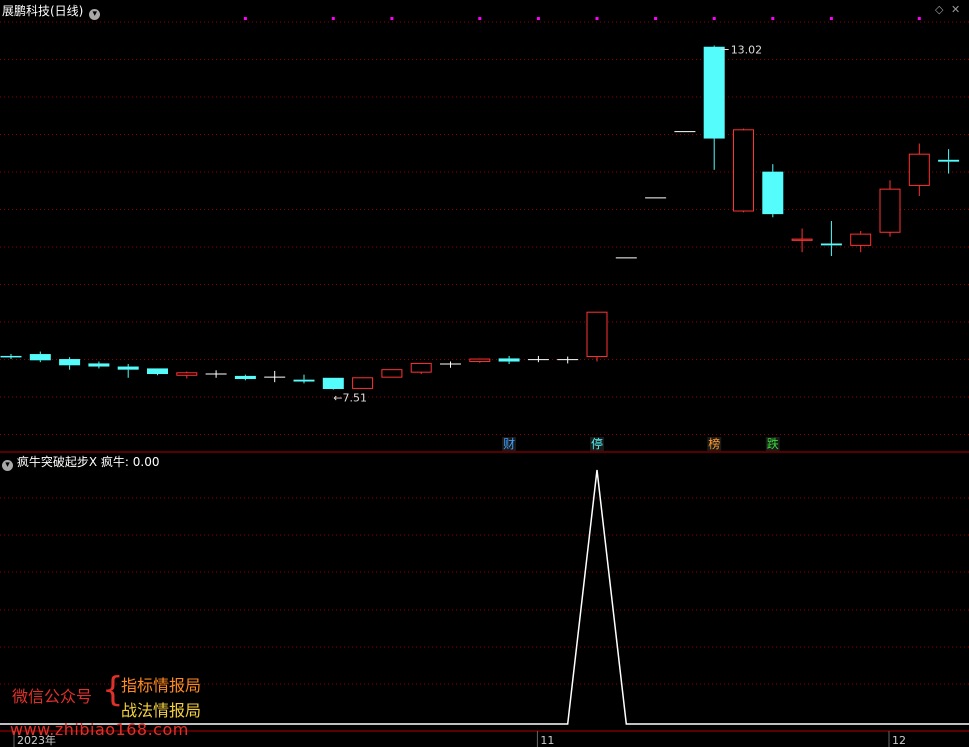 The height and width of the screenshot is (747, 969). What do you see at coordinates (99, 729) in the screenshot?
I see `watermark-site: www.zhibiao168.com` at bounding box center [99, 729].